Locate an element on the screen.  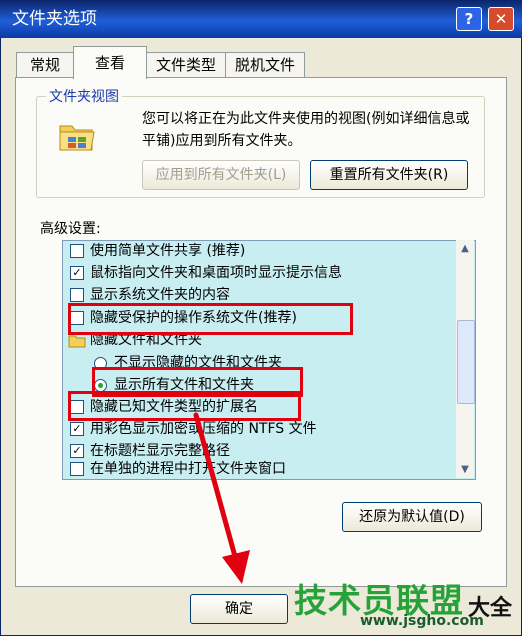
watermark-url: www.jsgho.com is located at coordinates (422, 621).